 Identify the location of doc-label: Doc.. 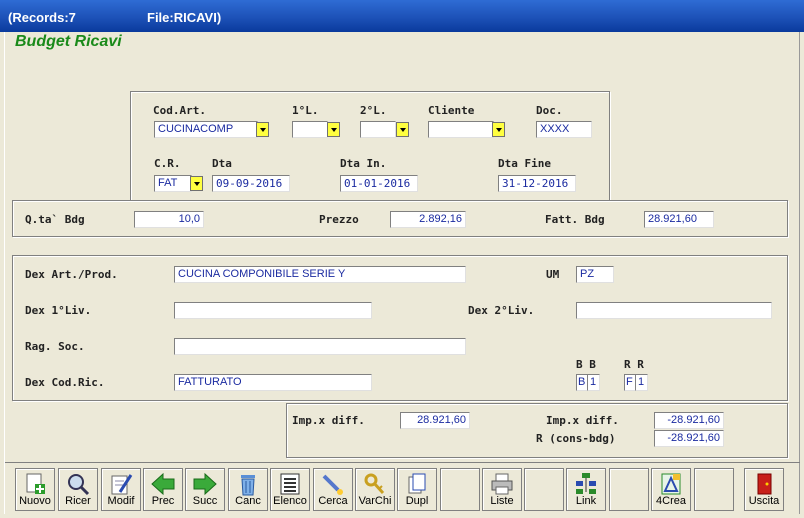
(549, 110).